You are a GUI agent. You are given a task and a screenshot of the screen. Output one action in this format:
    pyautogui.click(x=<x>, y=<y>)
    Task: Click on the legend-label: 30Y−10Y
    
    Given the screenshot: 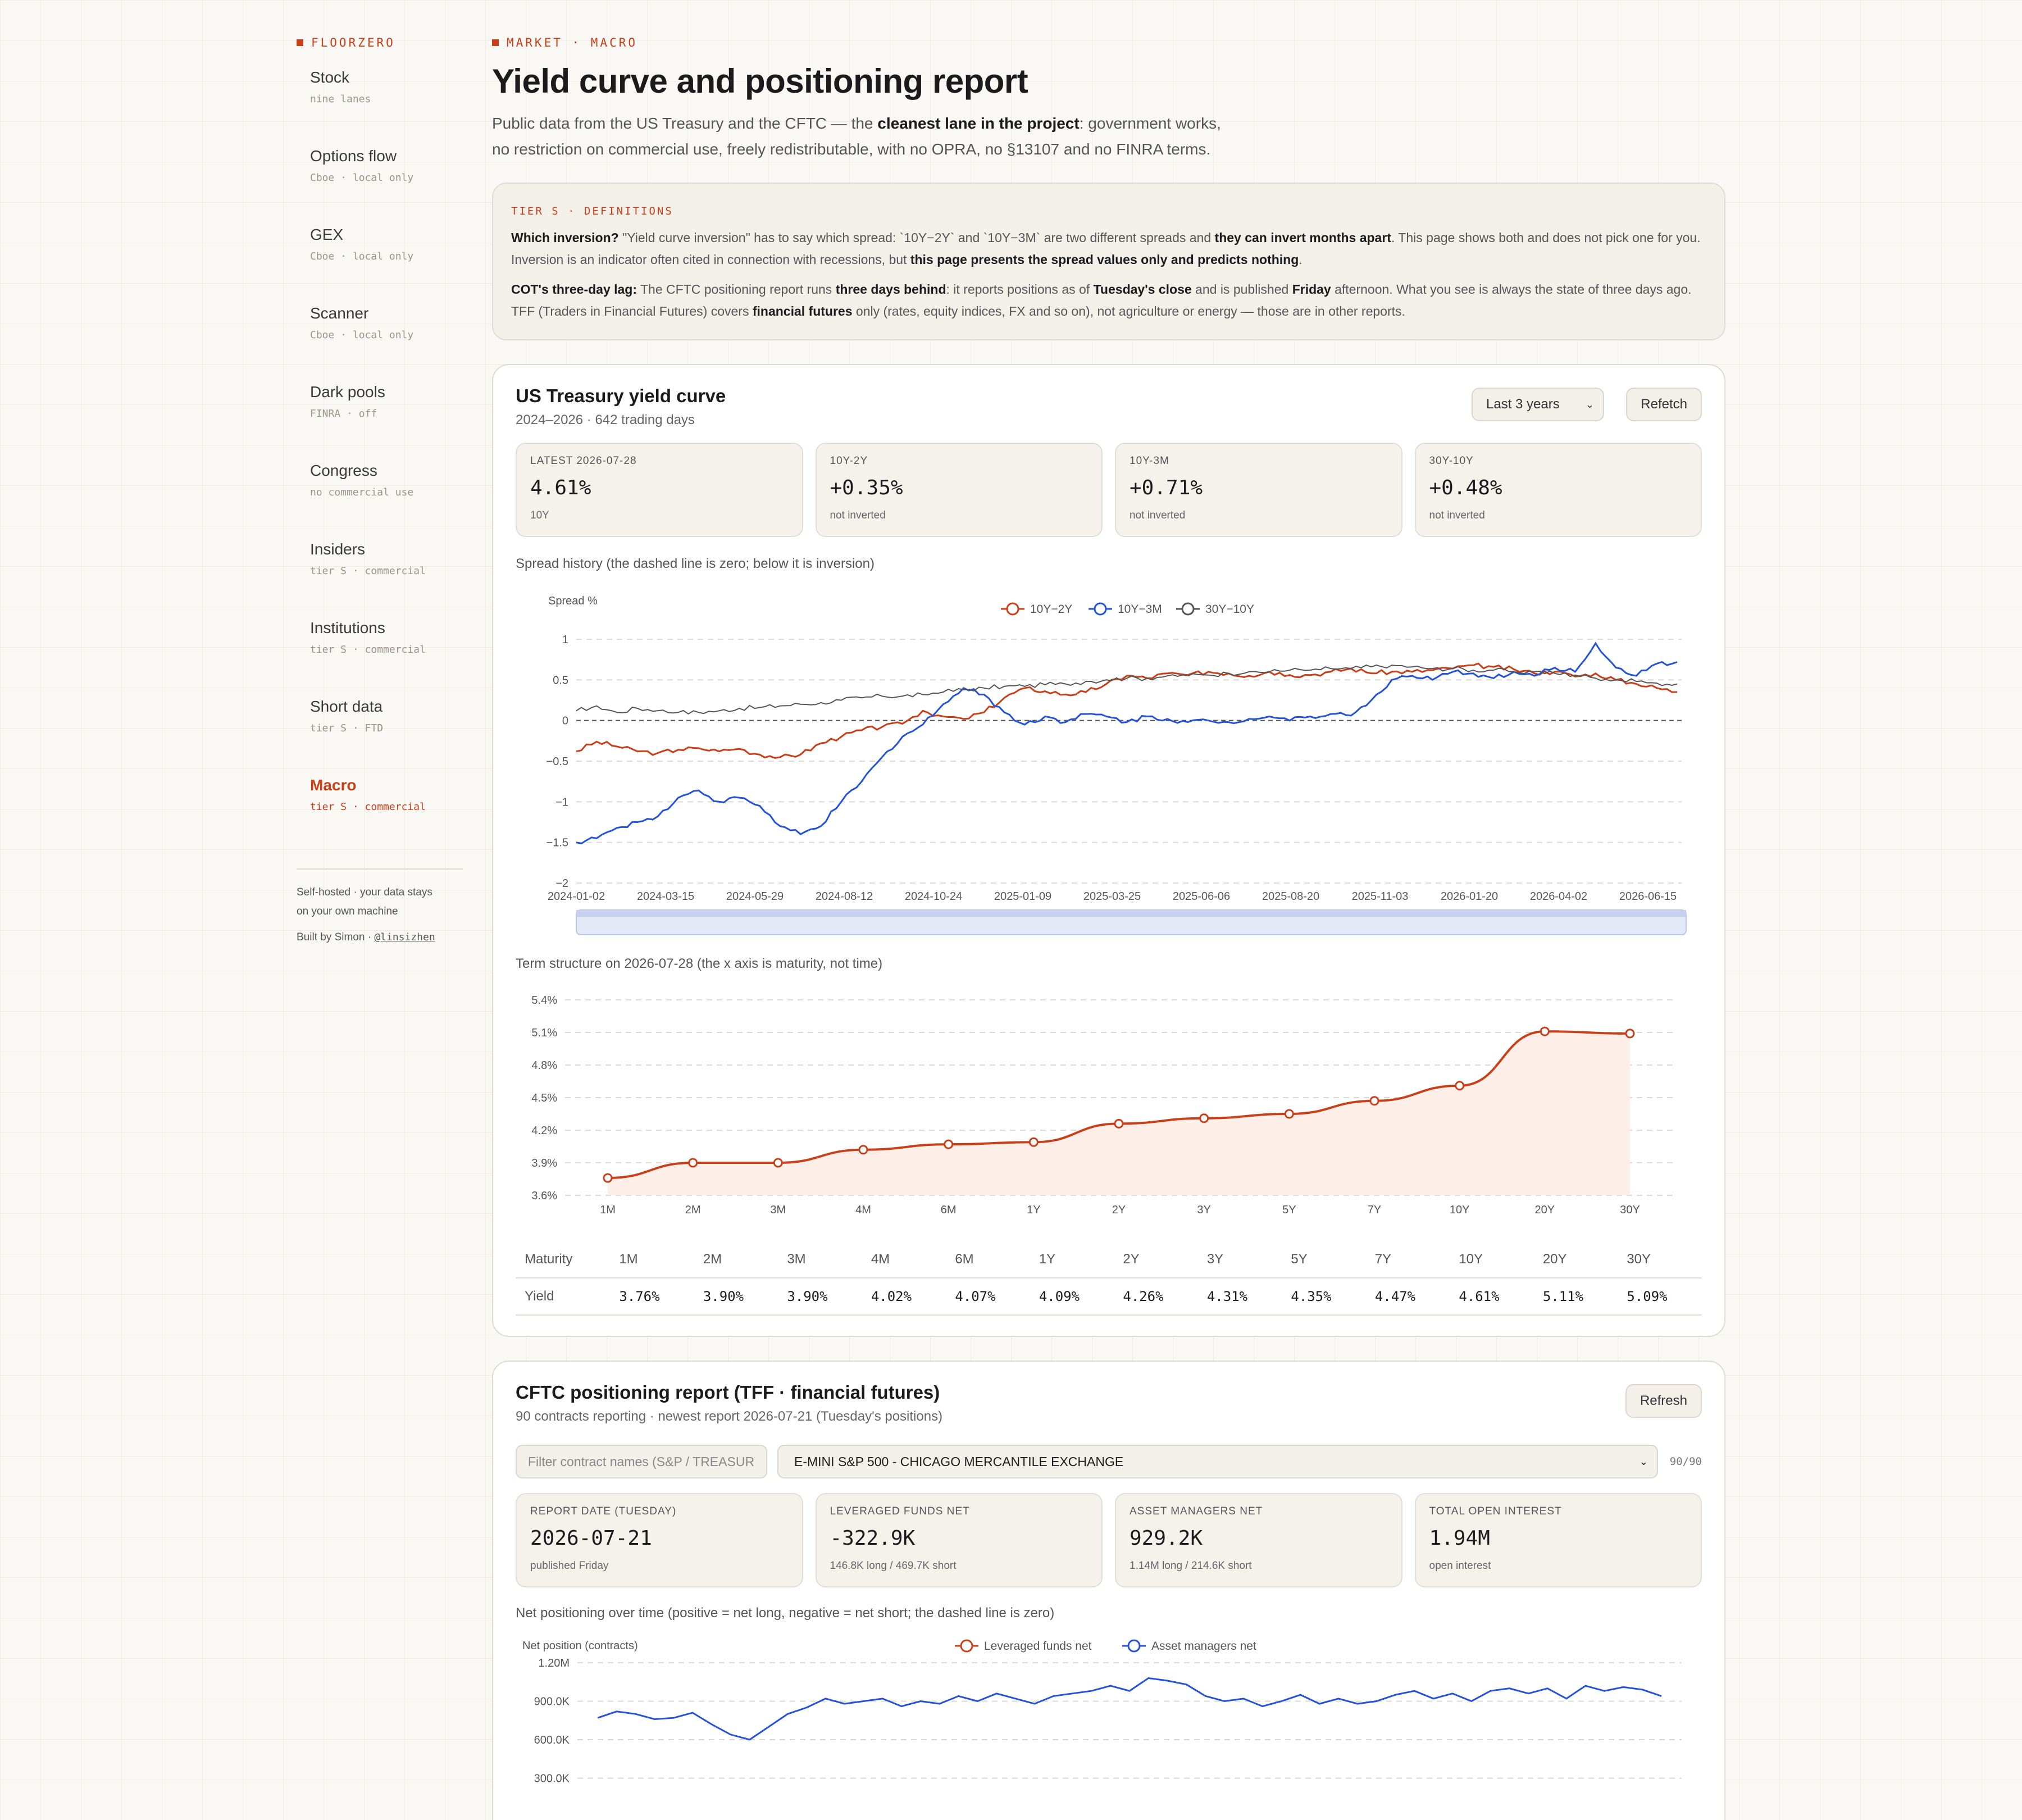 What is the action you would take?
    pyautogui.click(x=1229, y=610)
    